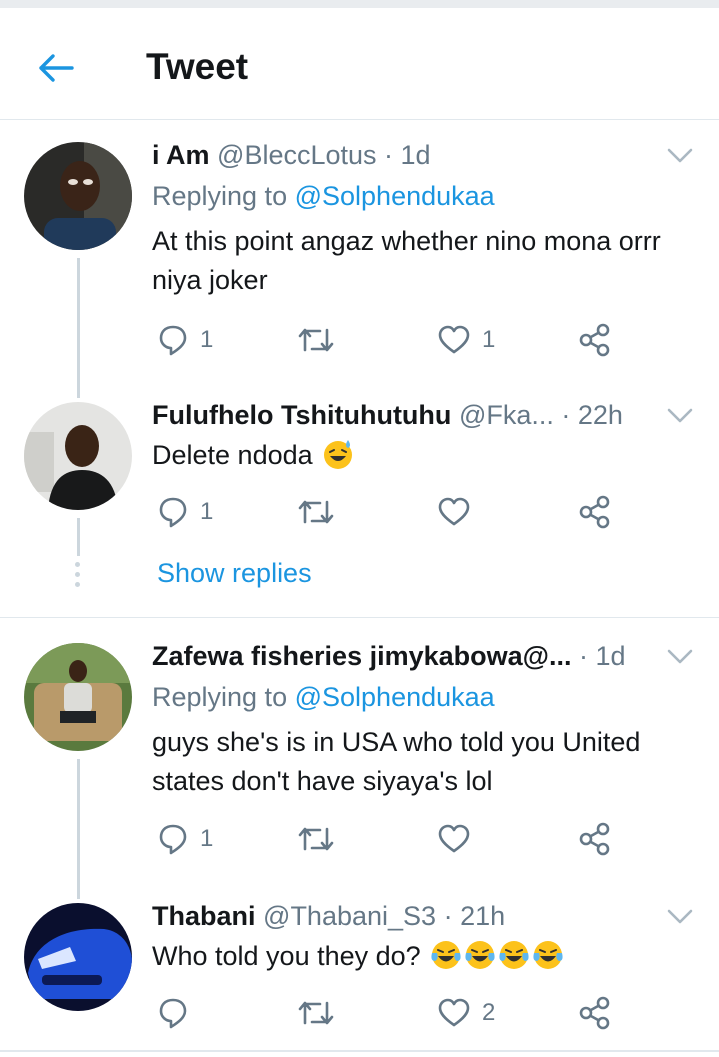  What do you see at coordinates (349, 916) in the screenshot?
I see `user-handle: @Thabani_S3` at bounding box center [349, 916].